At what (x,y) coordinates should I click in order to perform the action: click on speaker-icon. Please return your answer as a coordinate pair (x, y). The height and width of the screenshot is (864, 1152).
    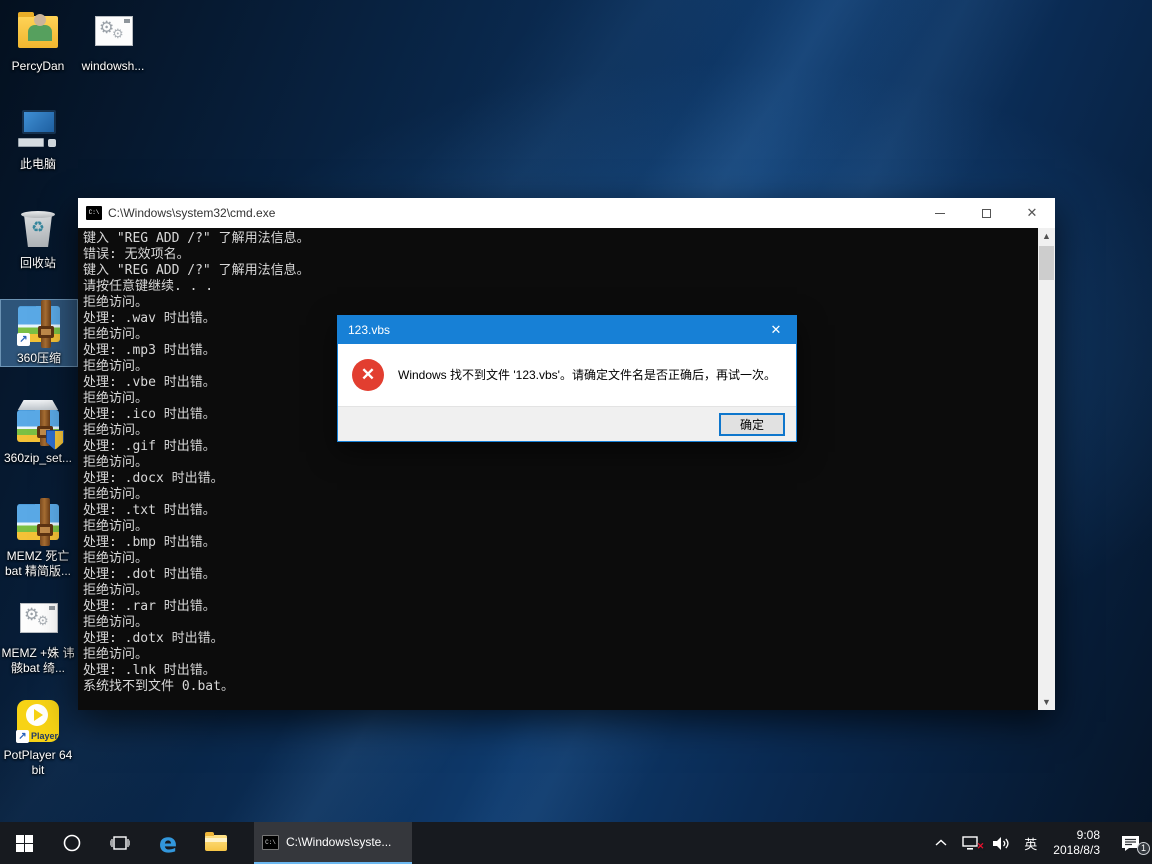
    Looking at the image, I should click on (1001, 843).